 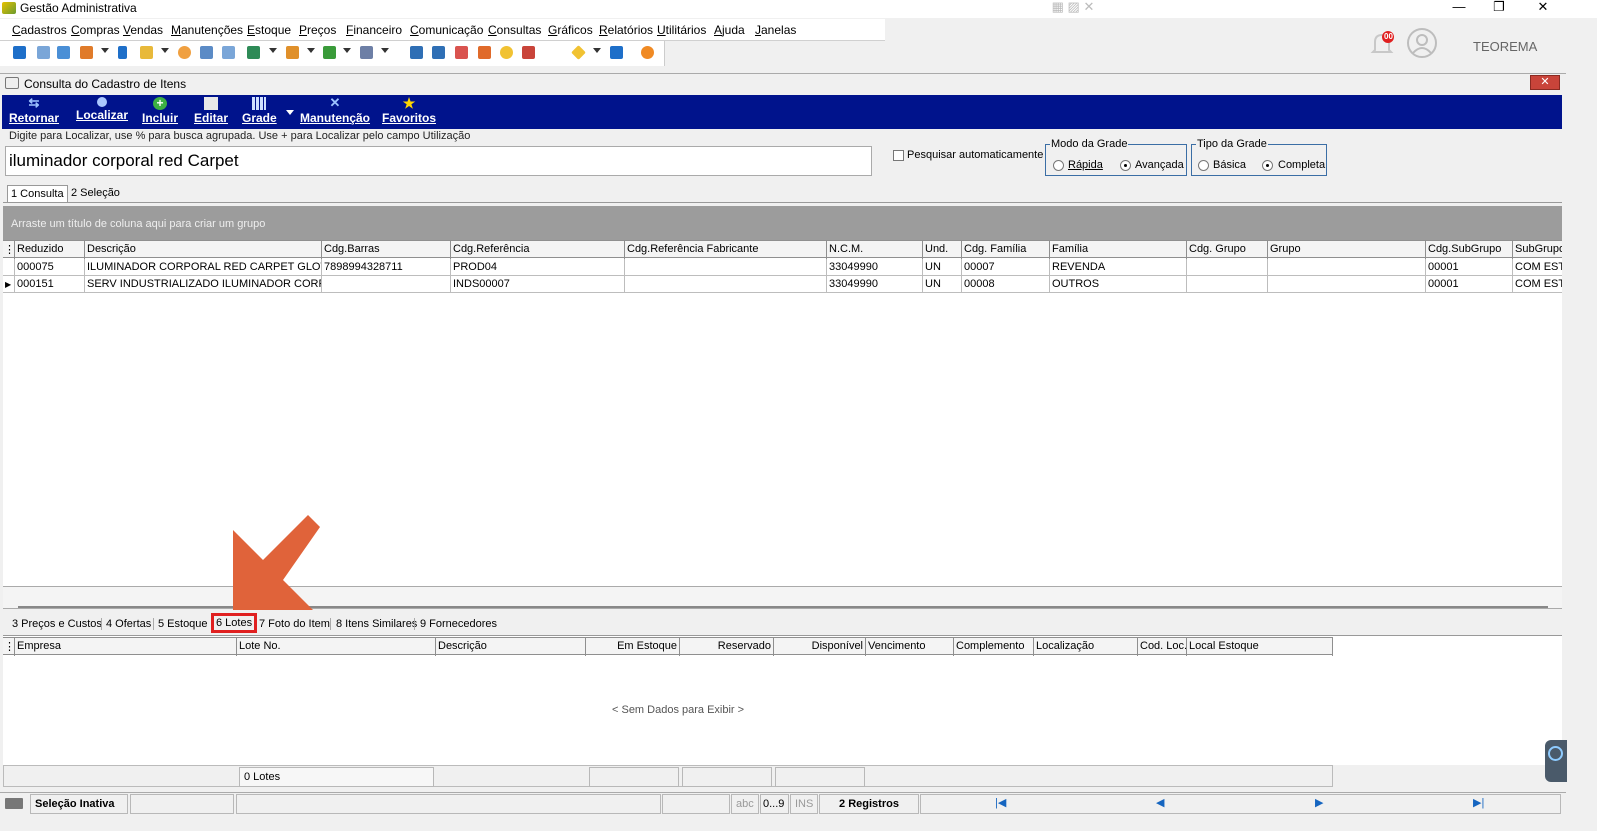 I want to click on tab-estoque: 5 Estoque, so click(x=183, y=624).